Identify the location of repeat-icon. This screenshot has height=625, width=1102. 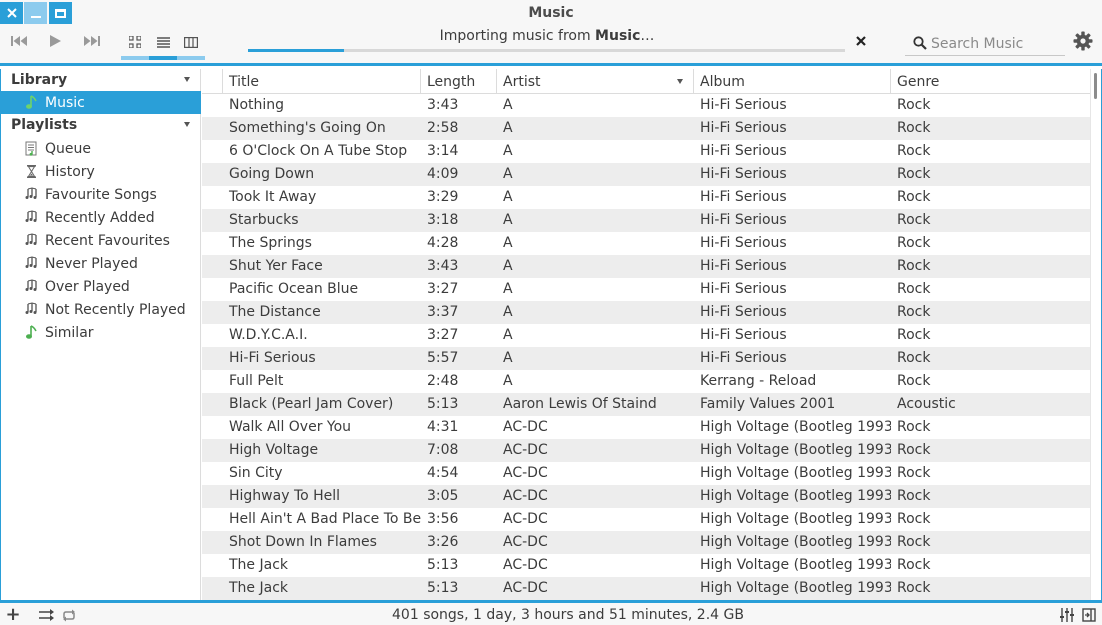
(69, 615).